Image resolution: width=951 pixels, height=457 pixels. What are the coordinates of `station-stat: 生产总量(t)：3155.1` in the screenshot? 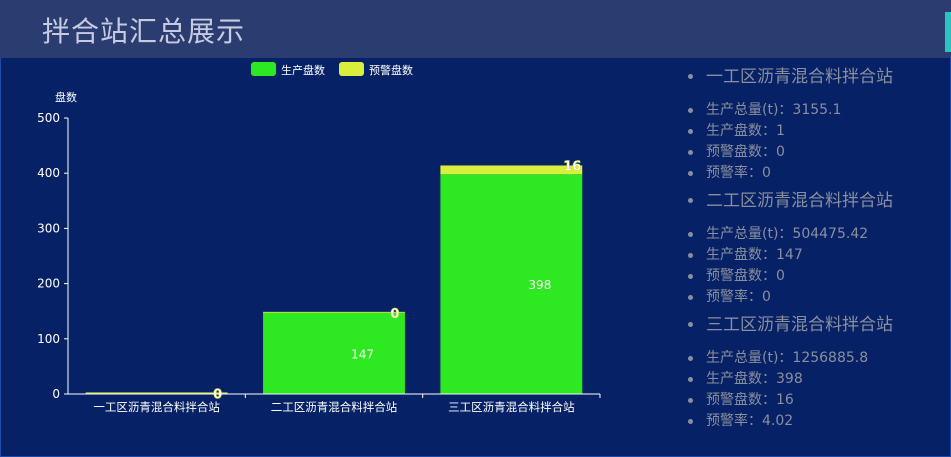 It's located at (818, 110).